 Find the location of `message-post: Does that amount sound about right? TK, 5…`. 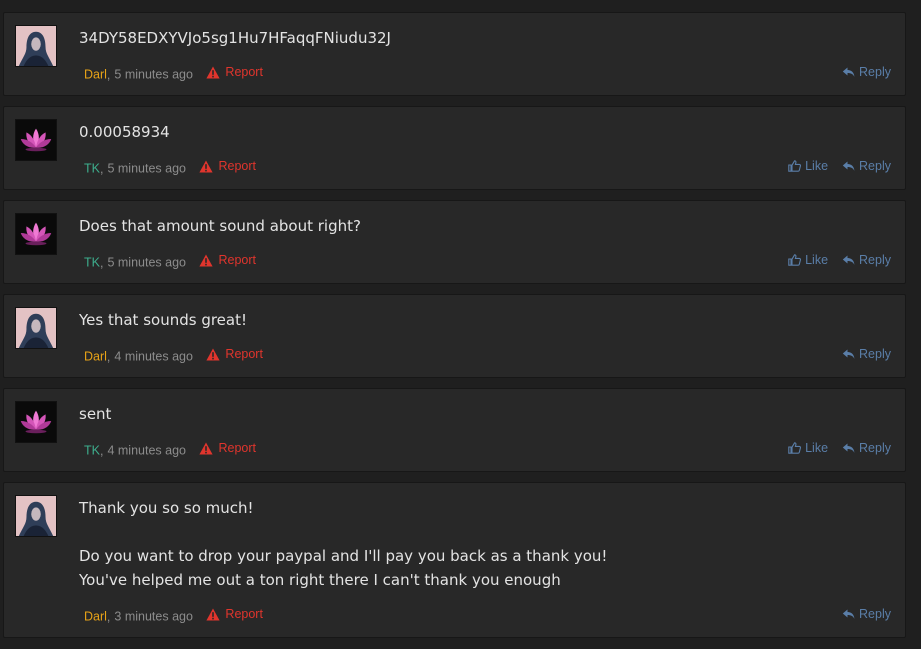

message-post: Does that amount sound about right? TK, 5… is located at coordinates (454, 242).